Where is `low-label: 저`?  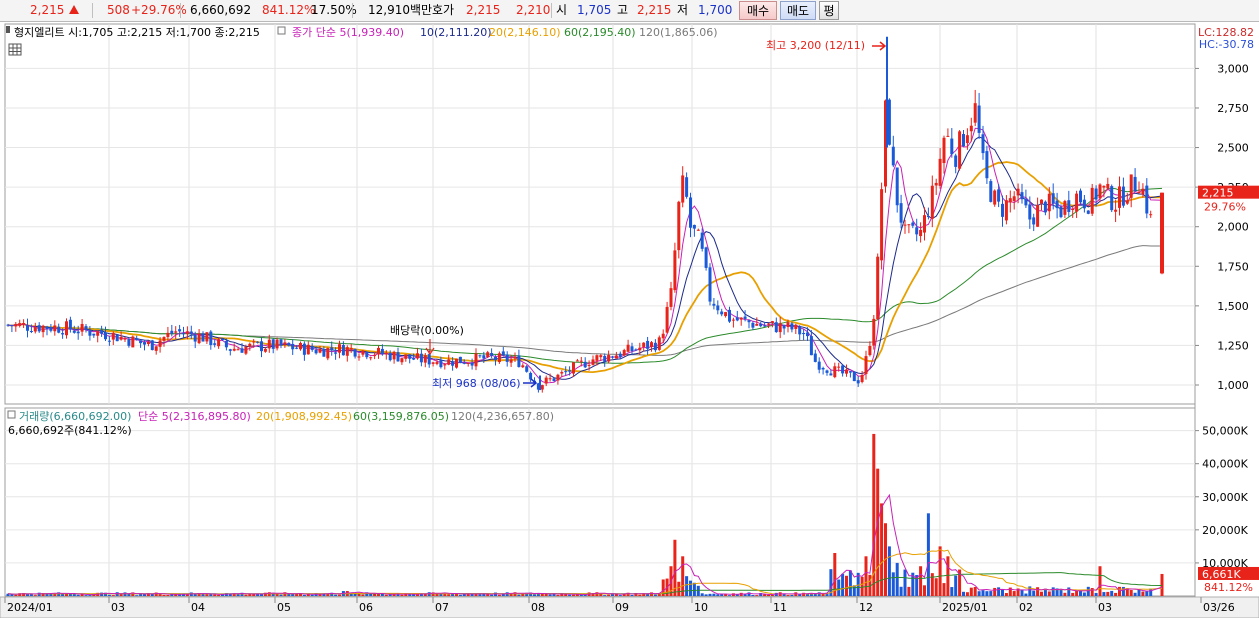
low-label: 저 is located at coordinates (683, 10).